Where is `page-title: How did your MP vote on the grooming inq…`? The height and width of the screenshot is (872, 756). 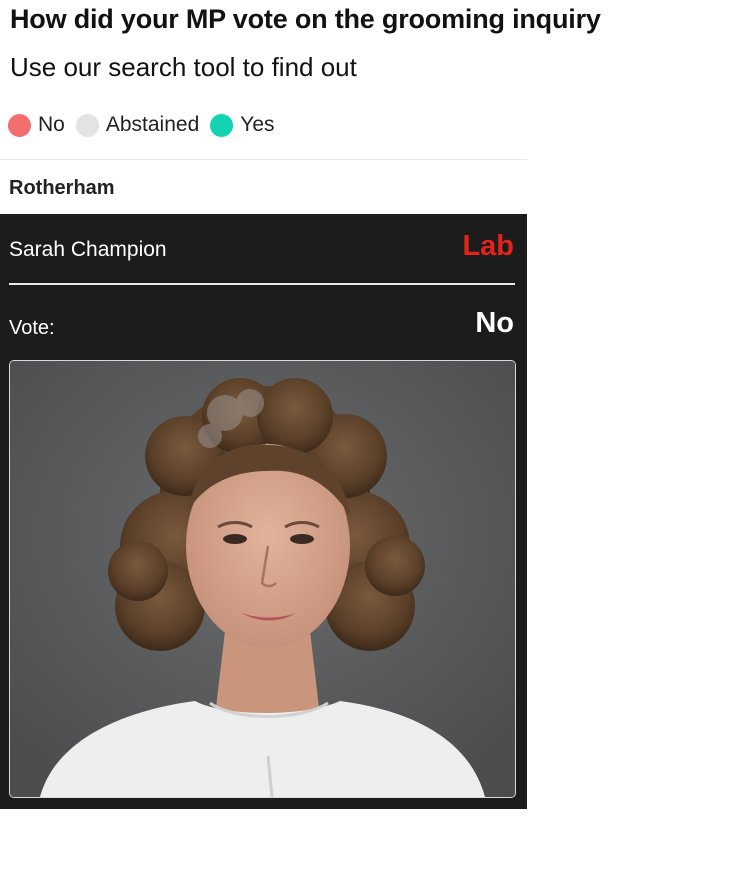 page-title: How did your MP vote on the grooming inq… is located at coordinates (305, 19).